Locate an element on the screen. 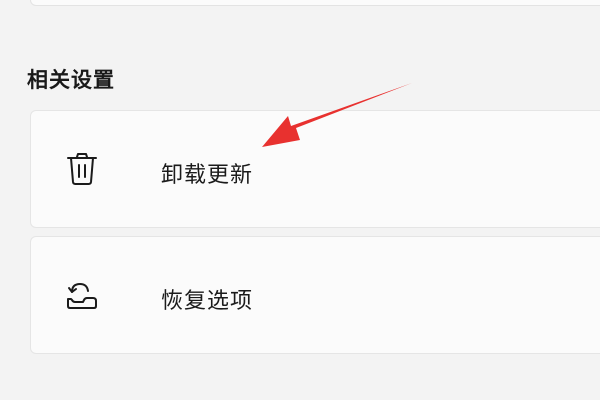 The height and width of the screenshot is (400, 600). trash-icon is located at coordinates (82, 169).